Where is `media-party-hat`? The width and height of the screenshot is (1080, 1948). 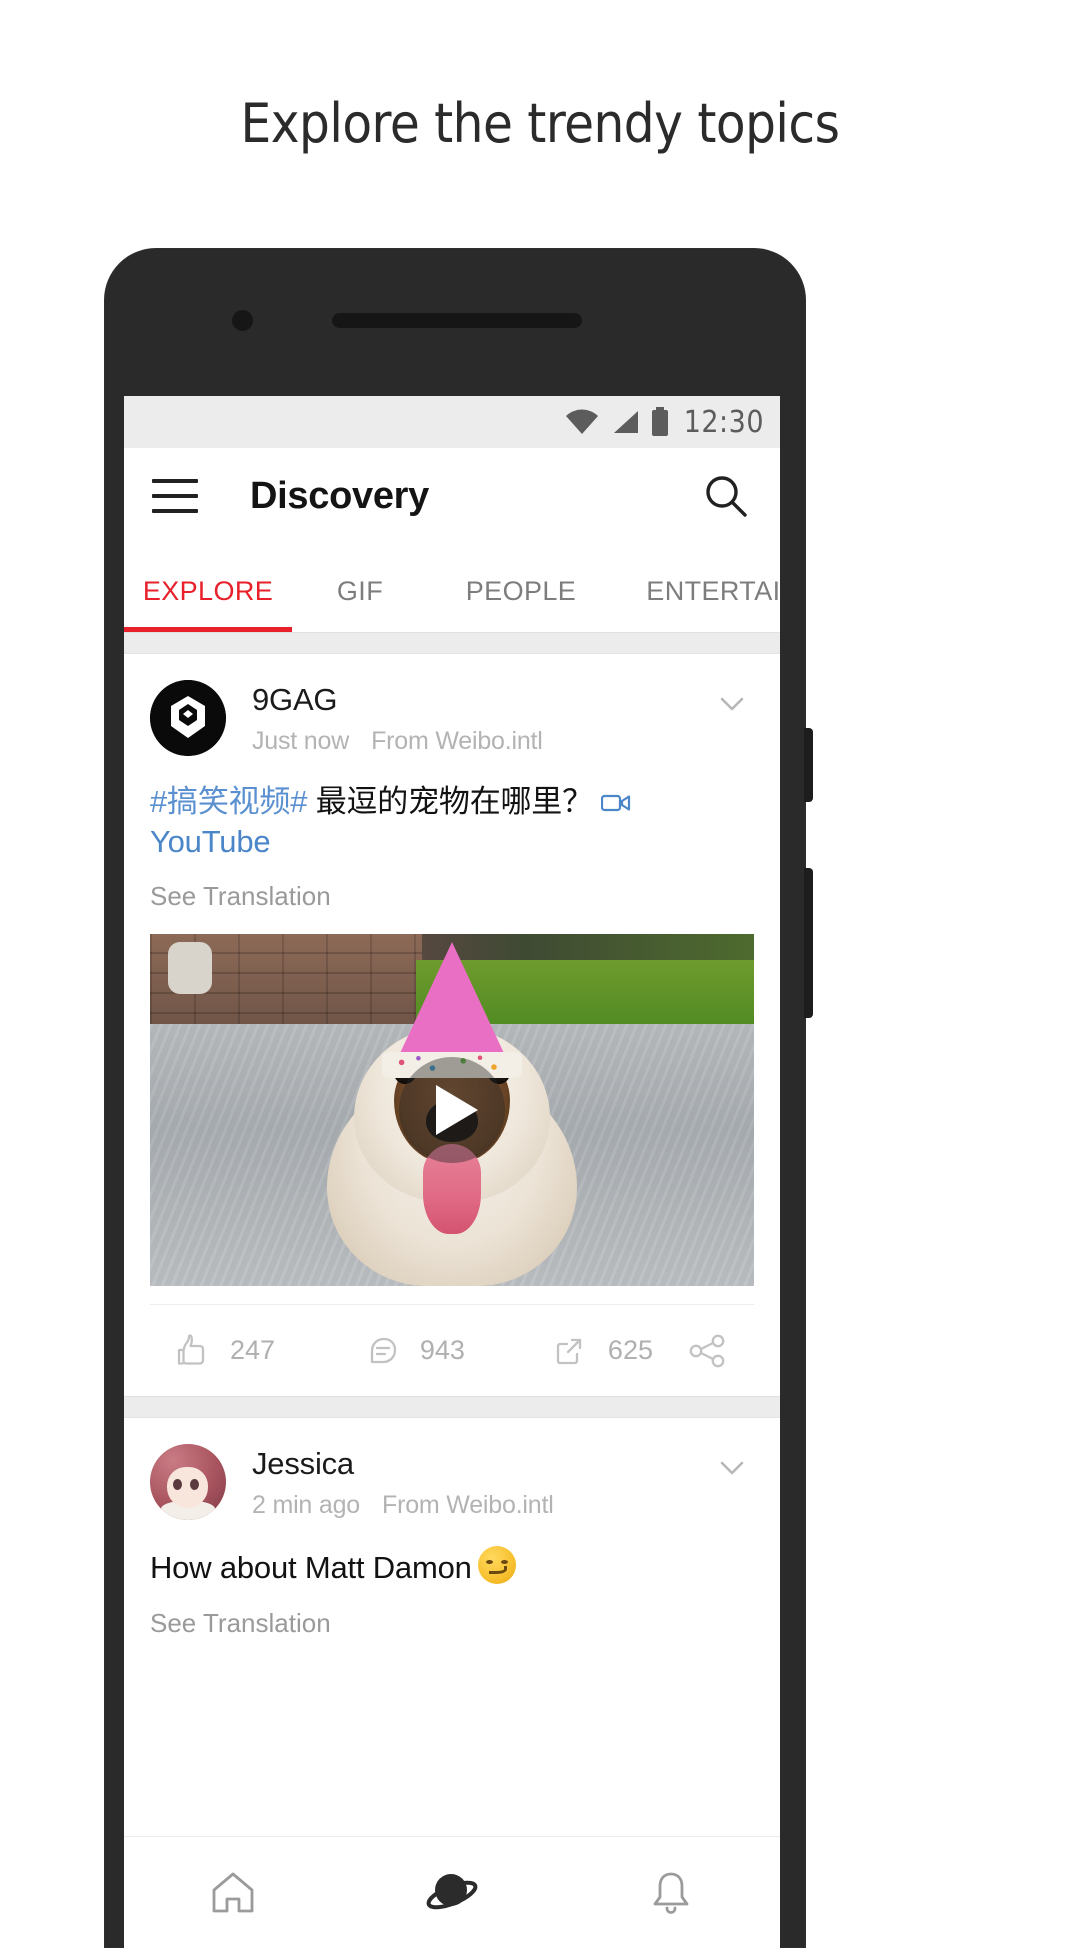
media-party-hat is located at coordinates (452, 1004).